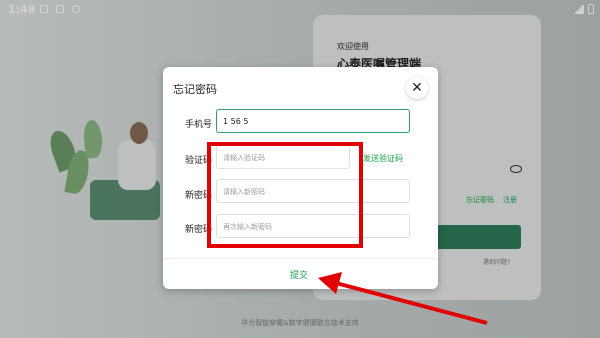  I want to click on arrow-line, so click(409, 302).